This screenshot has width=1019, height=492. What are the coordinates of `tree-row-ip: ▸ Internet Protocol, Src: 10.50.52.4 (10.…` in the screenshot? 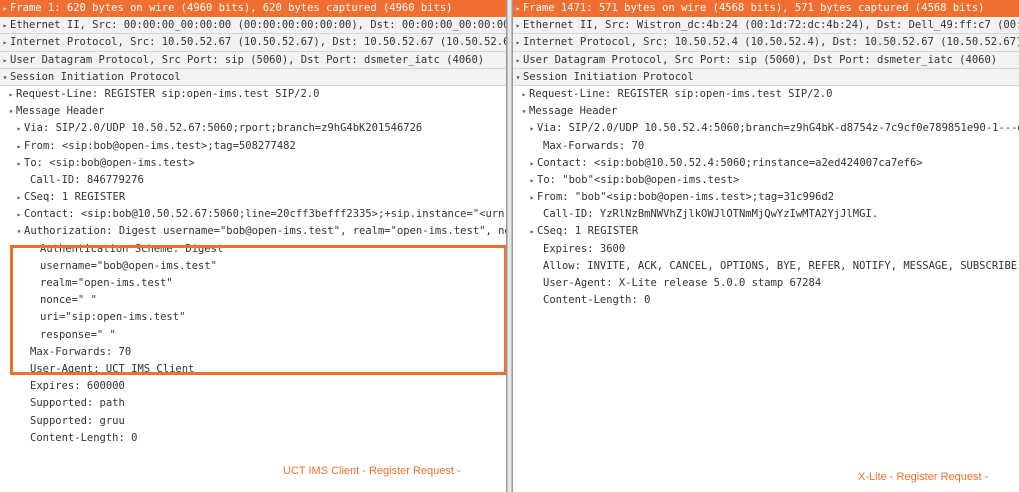 It's located at (766, 43).